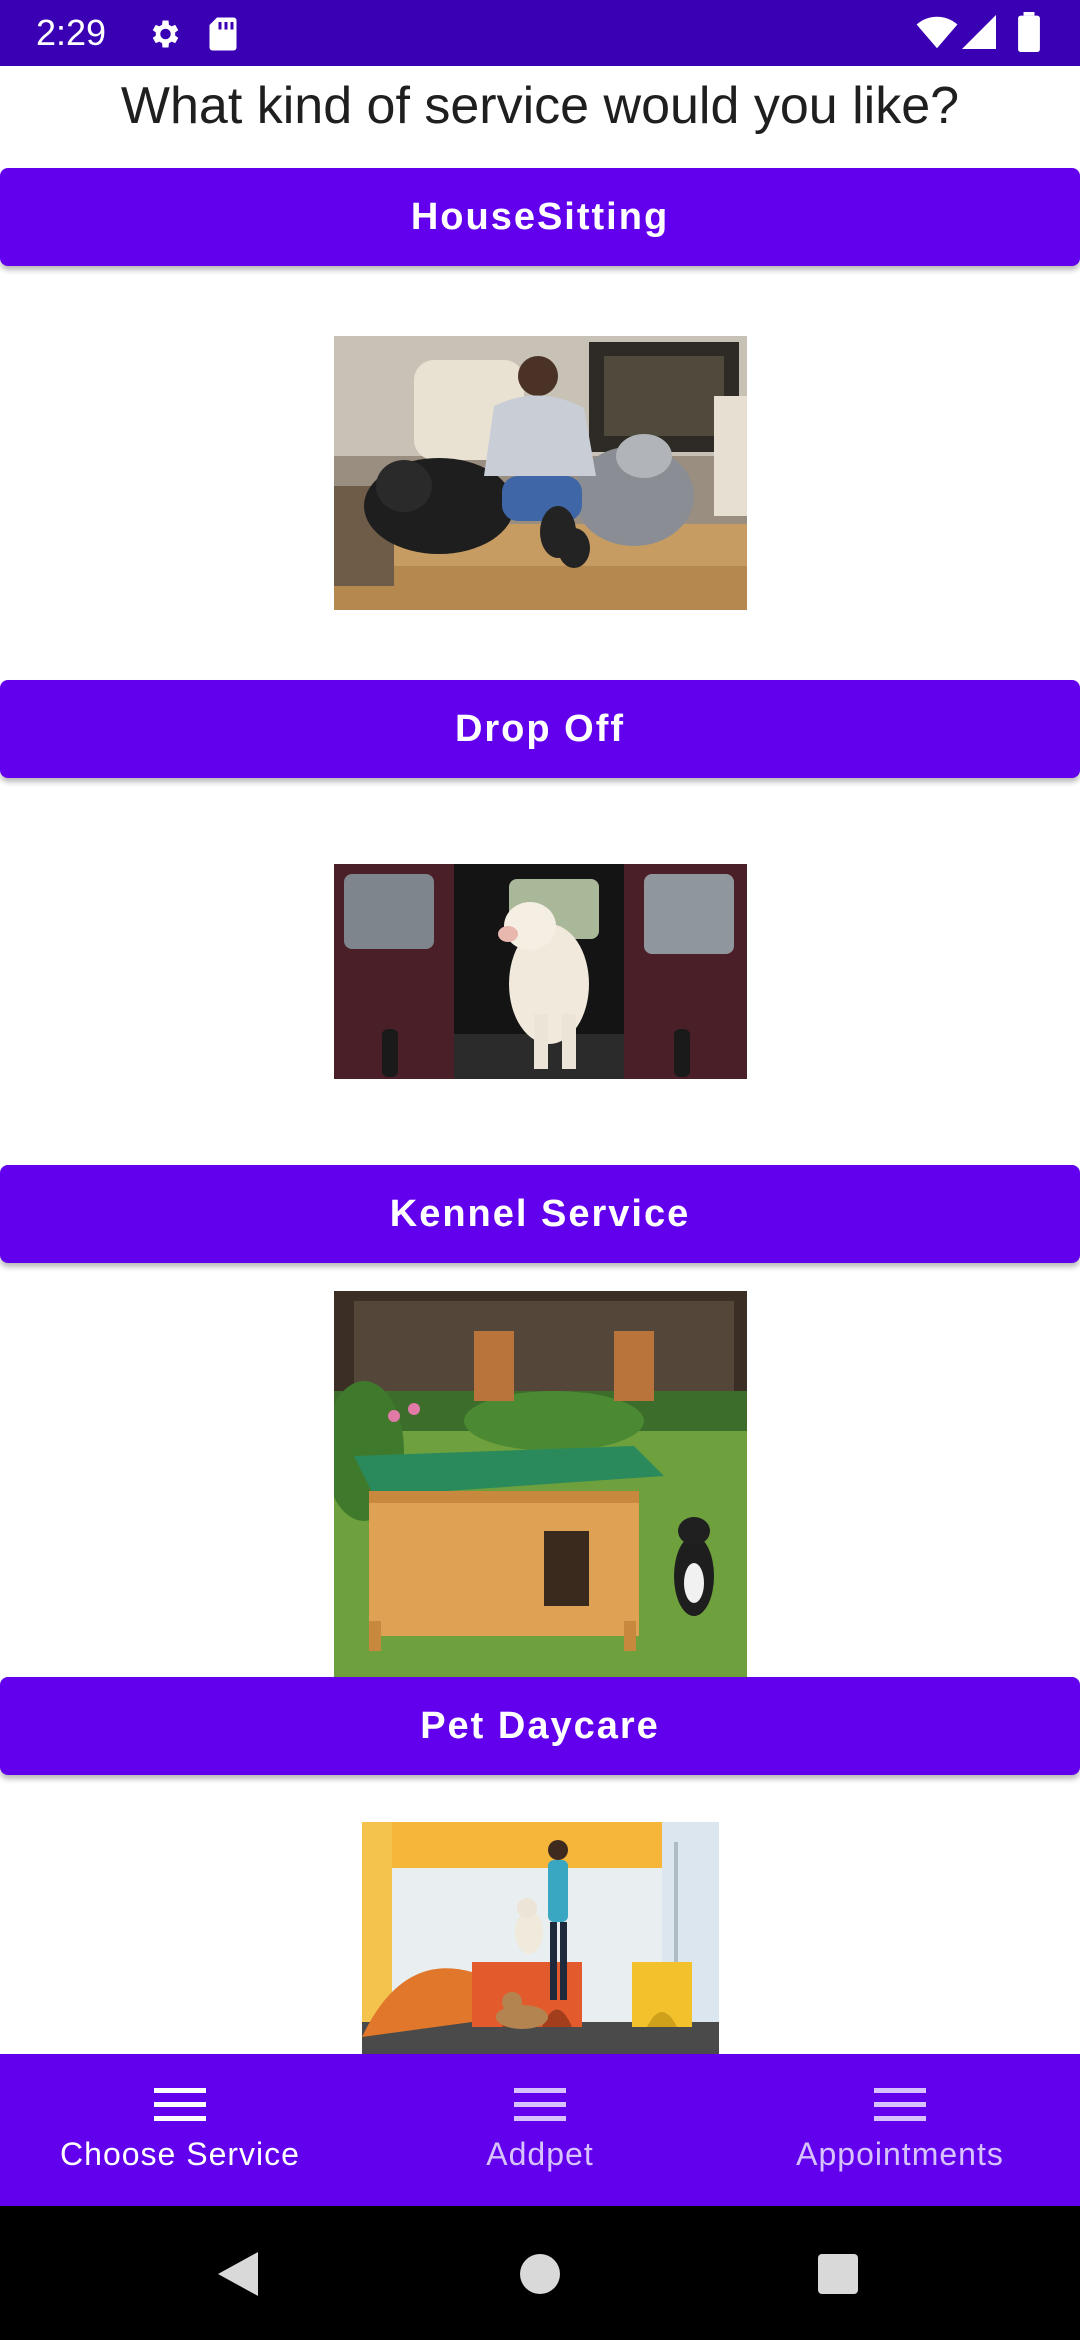 The height and width of the screenshot is (2340, 1080). What do you see at coordinates (71, 32) in the screenshot?
I see `status-time: 2:29` at bounding box center [71, 32].